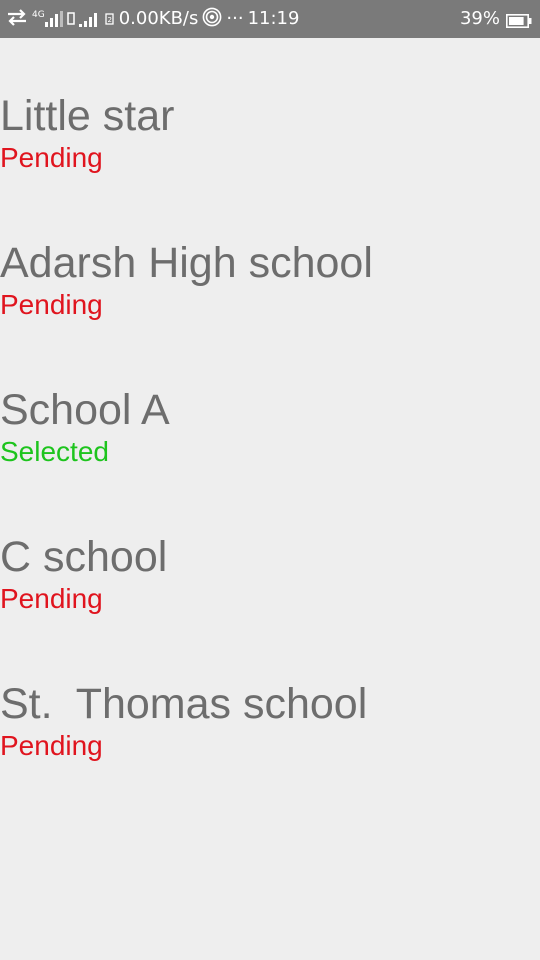 Image resolution: width=540 pixels, height=960 pixels. What do you see at coordinates (17, 19) in the screenshot?
I see `data-transfer-icon` at bounding box center [17, 19].